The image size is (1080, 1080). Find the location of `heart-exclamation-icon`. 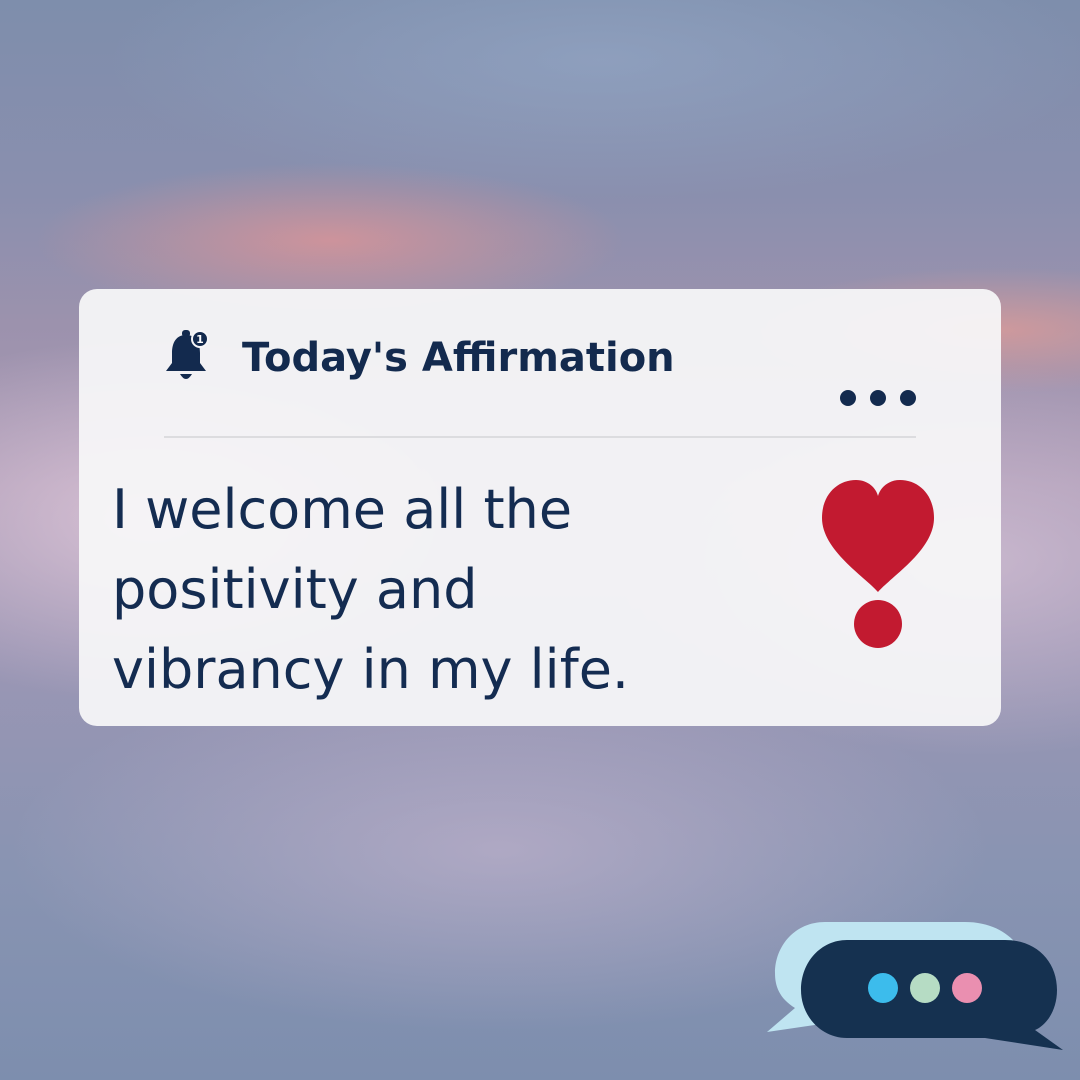

heart-exclamation-icon is located at coordinates (878, 564).